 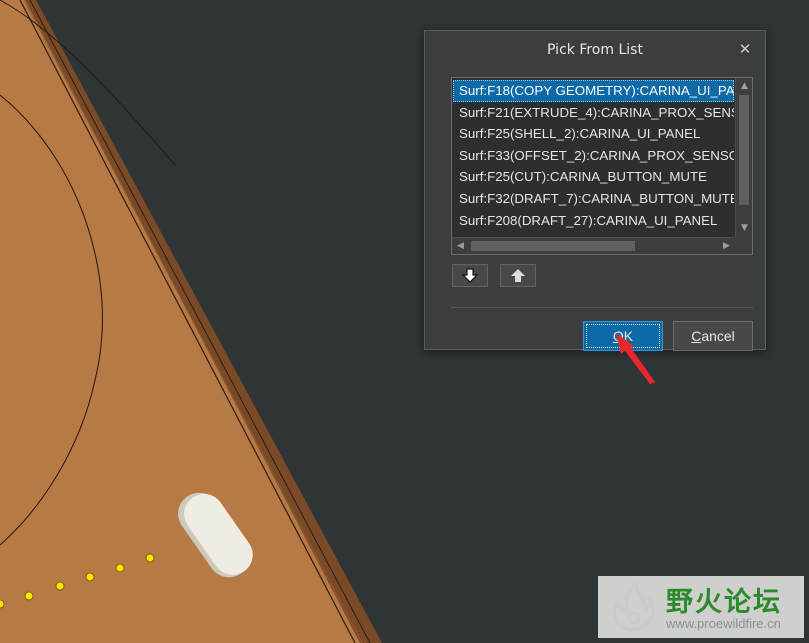 I want to click on horizontal-scrollbar: ◀ ▶, so click(x=593, y=245).